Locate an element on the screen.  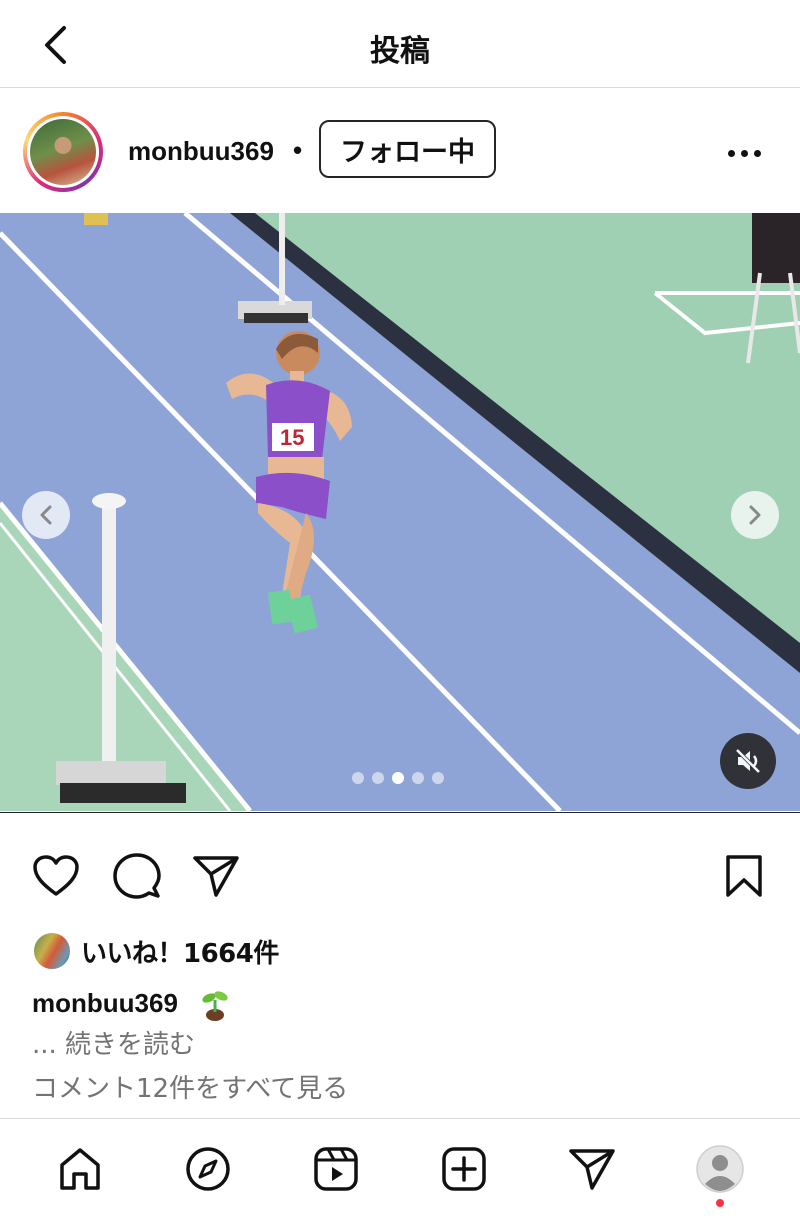
post-header: monbuu369 • フォロー中 is located at coordinates (400, 151).